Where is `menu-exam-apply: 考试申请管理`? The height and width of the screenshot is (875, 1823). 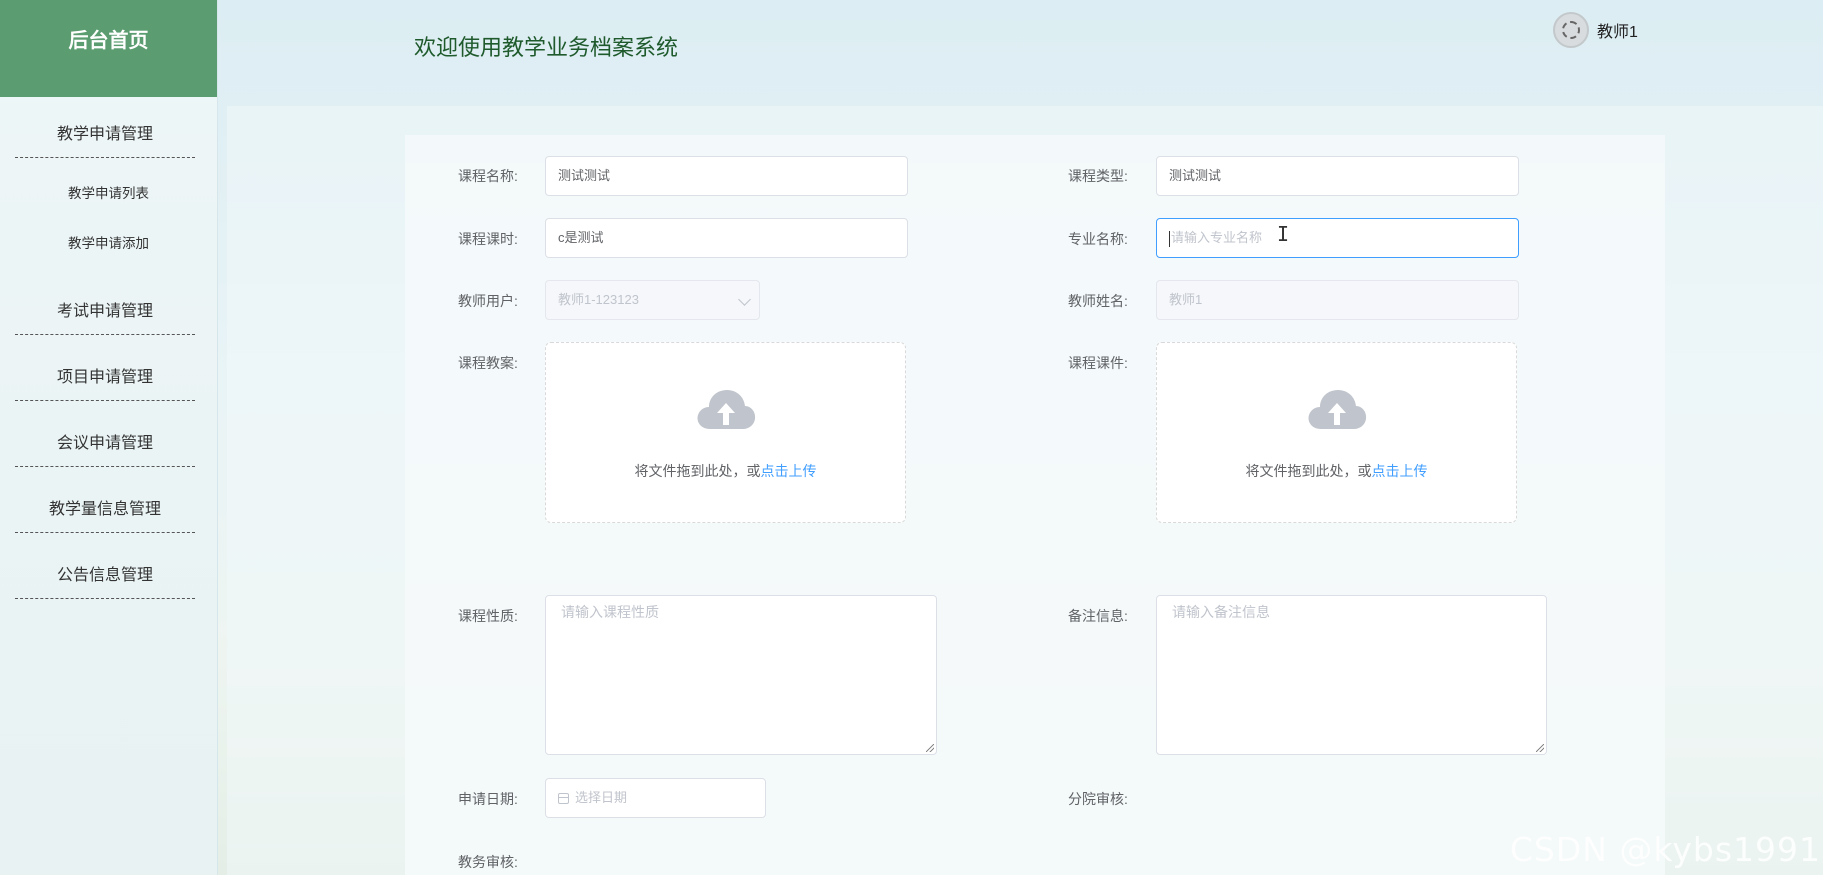
menu-exam-apply: 考试申请管理 is located at coordinates (105, 312).